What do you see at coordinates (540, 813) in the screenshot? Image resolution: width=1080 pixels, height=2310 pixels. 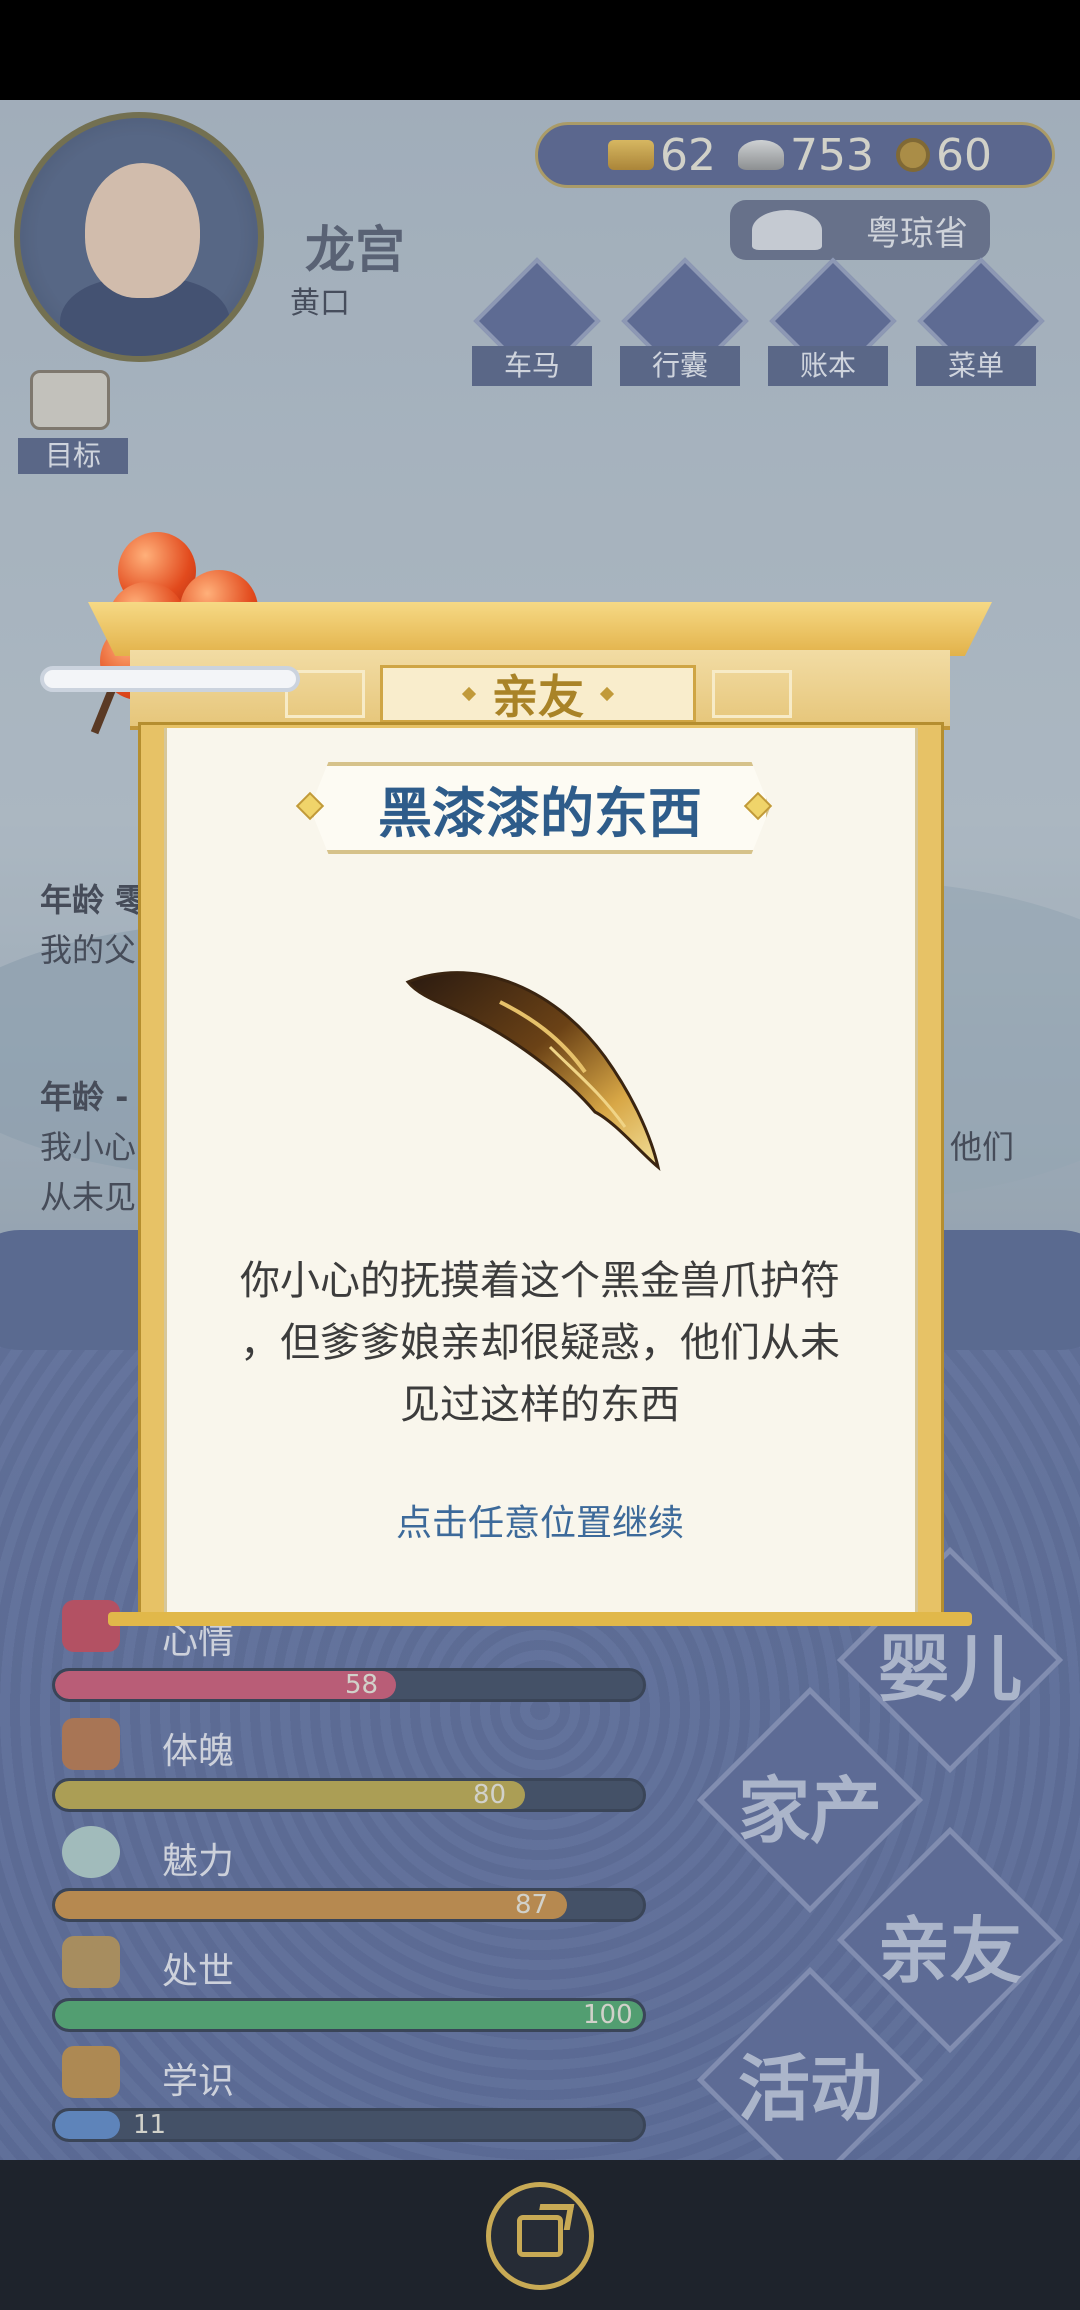 I see `event-title: 黑漆漆的东西` at bounding box center [540, 813].